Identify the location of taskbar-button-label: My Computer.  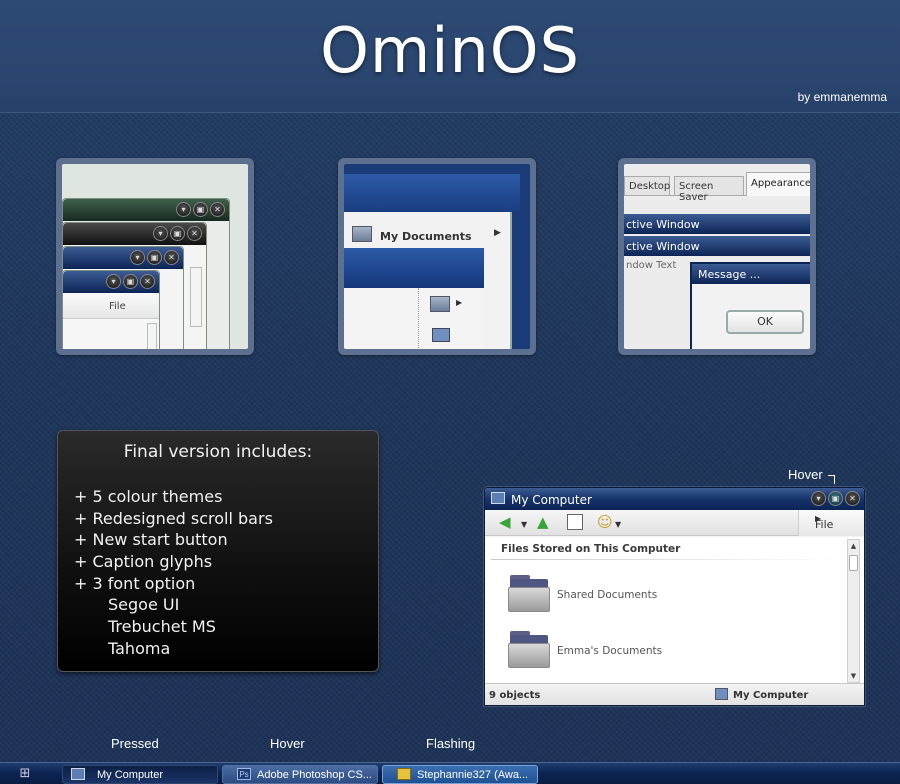
(130, 775).